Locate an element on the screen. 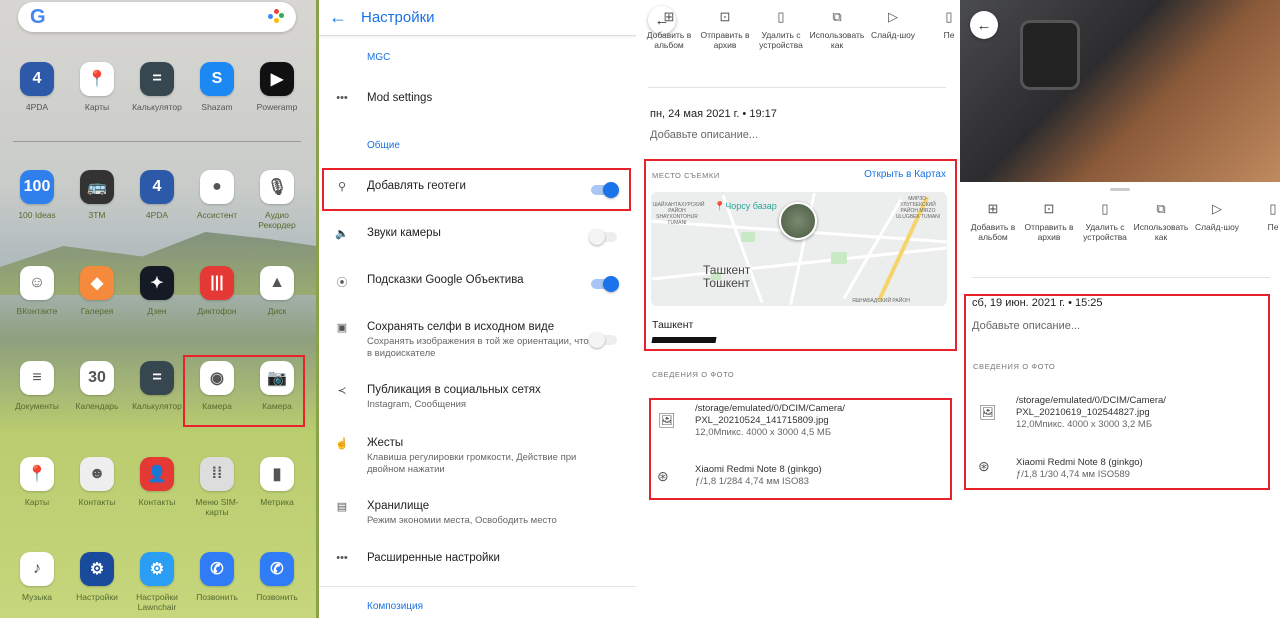 Image resolution: width=1280 pixels, height=618 pixels. delete-from-device-icon: ▯ is located at coordinates (1105, 208).